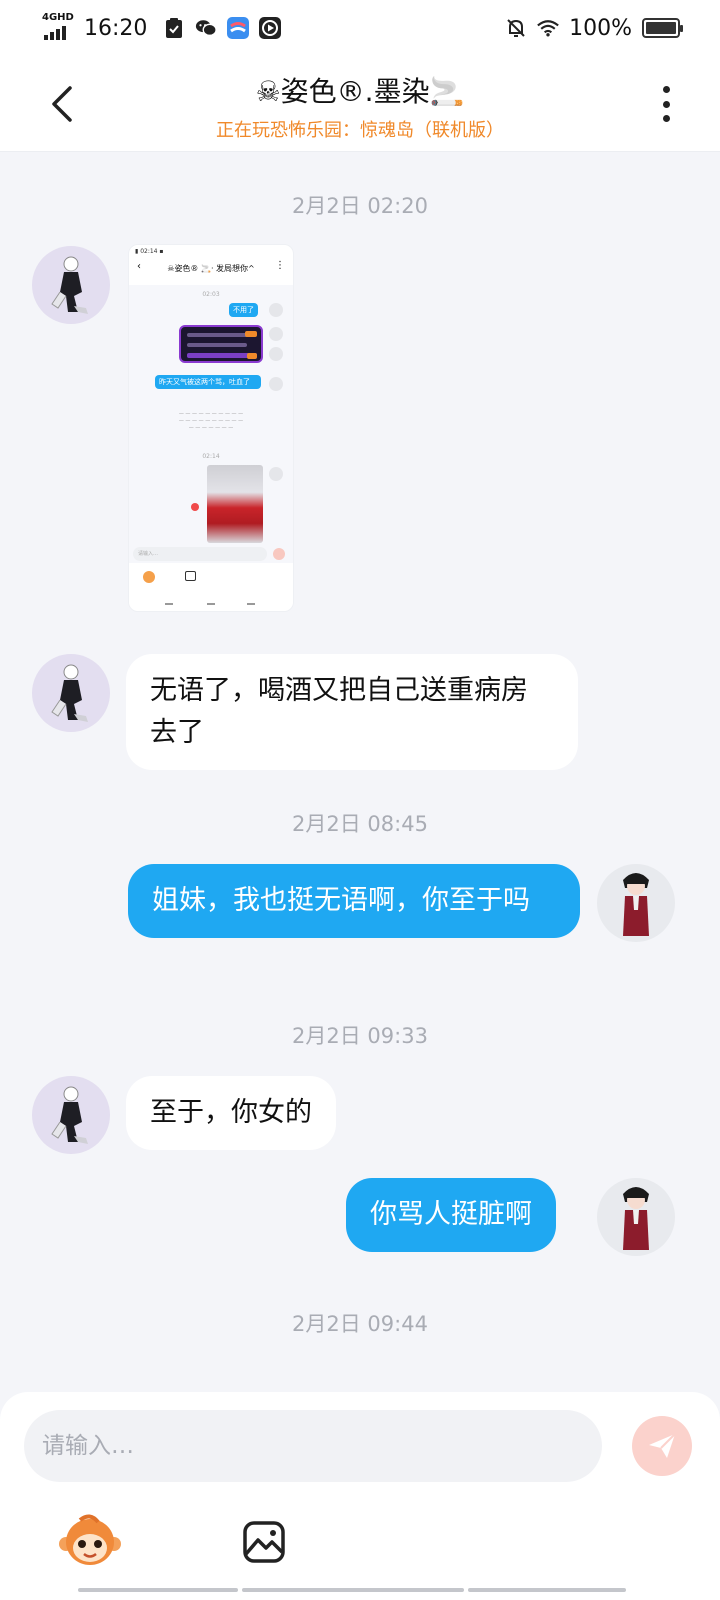 The height and width of the screenshot is (1600, 720). Describe the element at coordinates (313, 1446) in the screenshot. I see `message-input` at that location.